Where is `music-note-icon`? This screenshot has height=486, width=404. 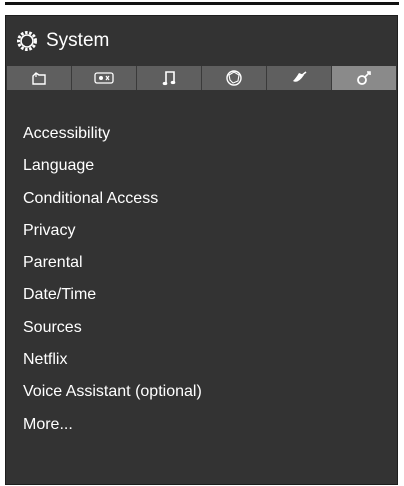
music-note-icon is located at coordinates (169, 78).